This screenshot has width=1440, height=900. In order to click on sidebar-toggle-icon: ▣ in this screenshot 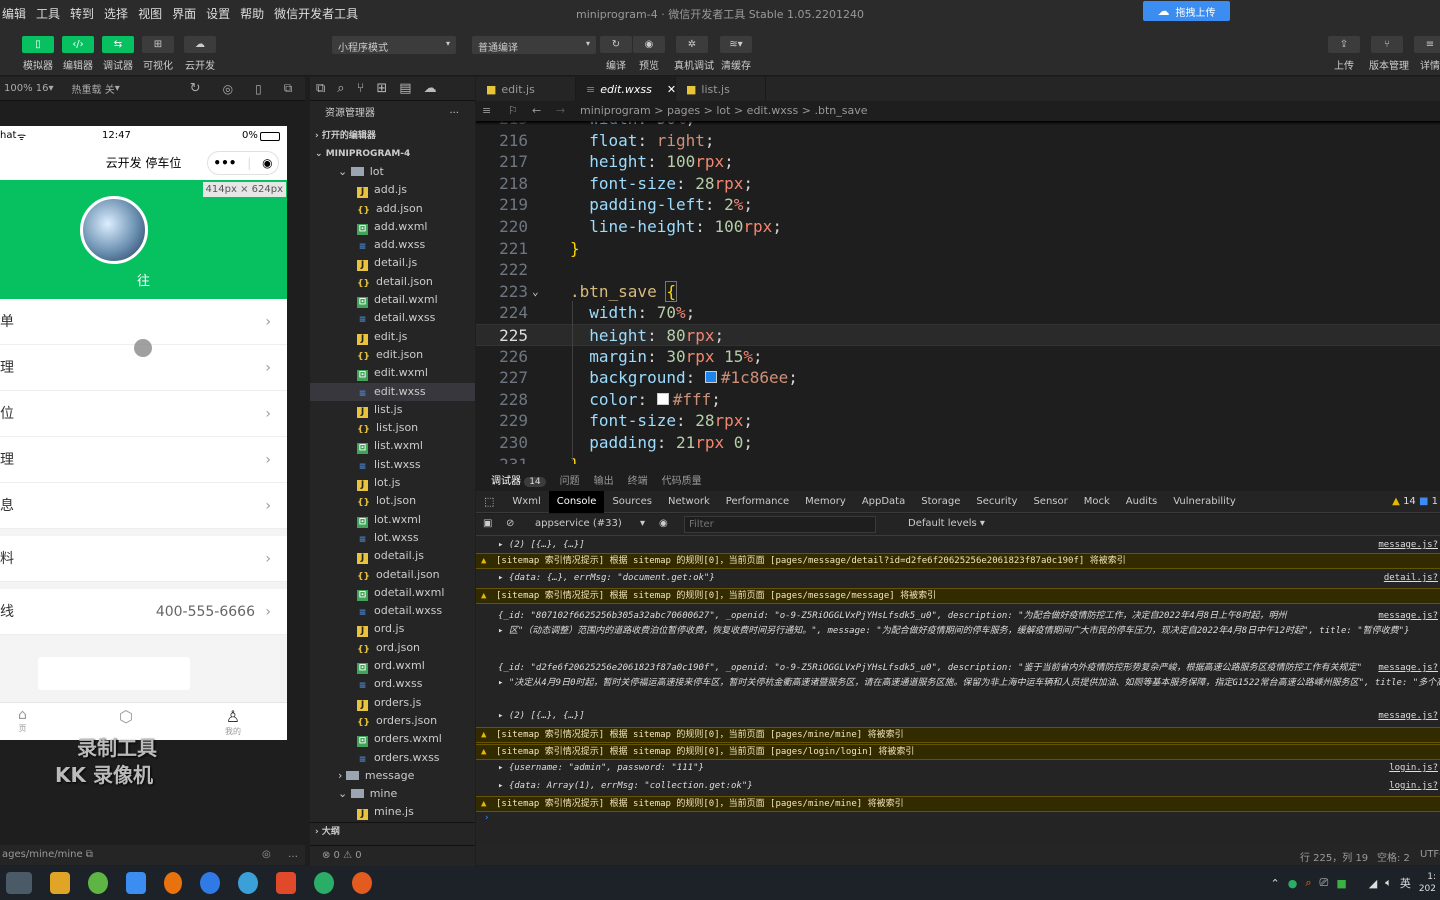, I will do `click(487, 523)`.